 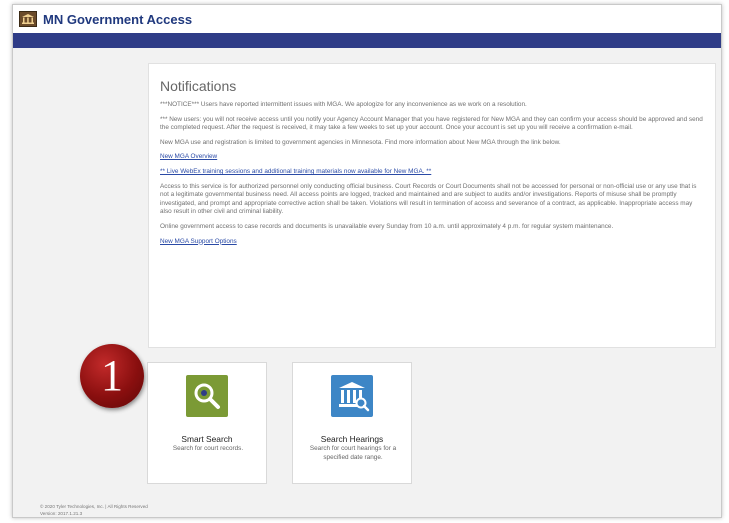 I want to click on link-support-options: New MGA Support Options, so click(x=432, y=242).